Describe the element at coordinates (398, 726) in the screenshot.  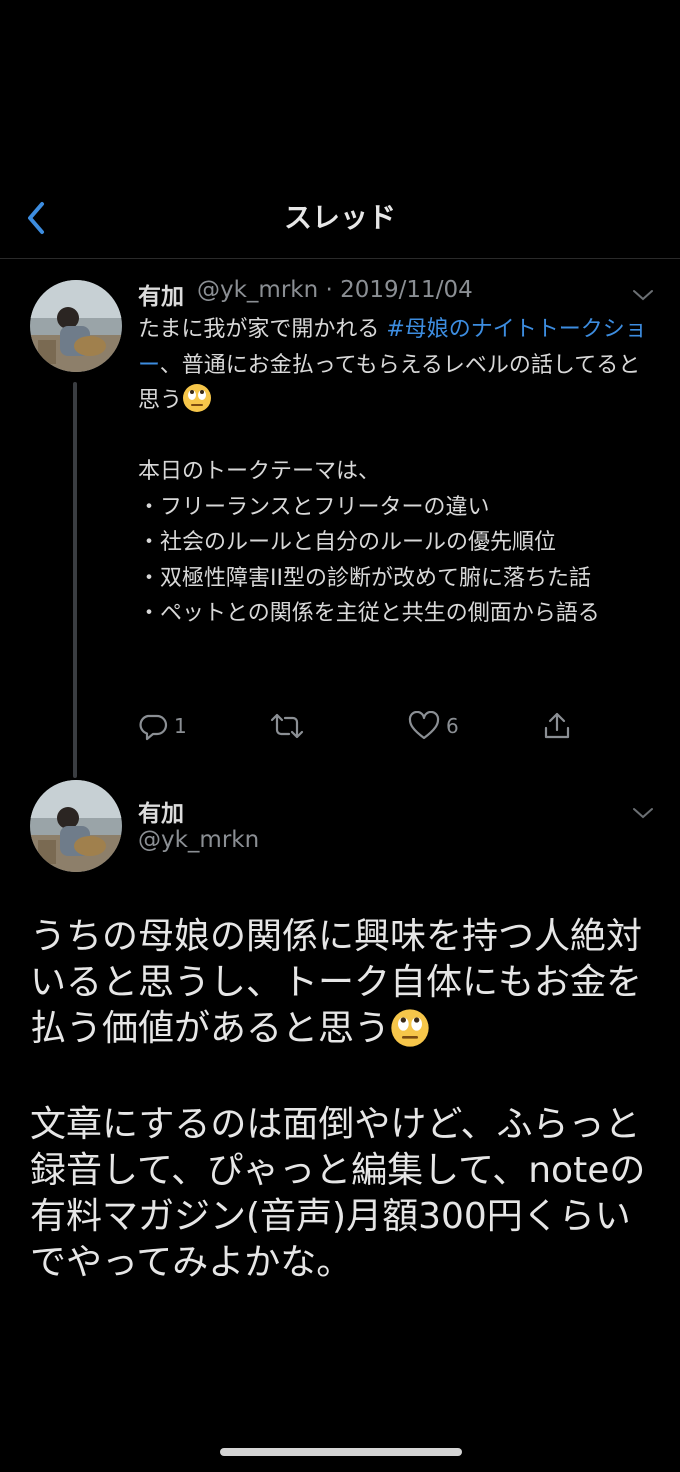
I see `tweet-actions: 1 6` at that location.